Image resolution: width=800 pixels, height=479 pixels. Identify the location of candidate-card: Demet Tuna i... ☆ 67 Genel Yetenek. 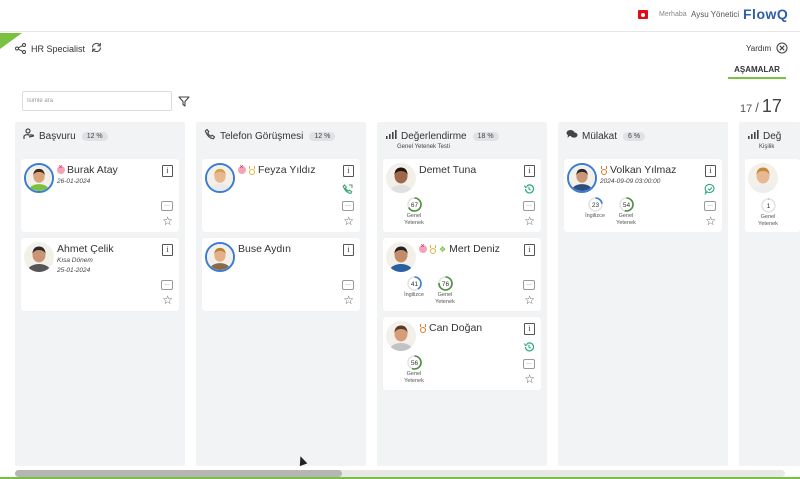
(462, 195).